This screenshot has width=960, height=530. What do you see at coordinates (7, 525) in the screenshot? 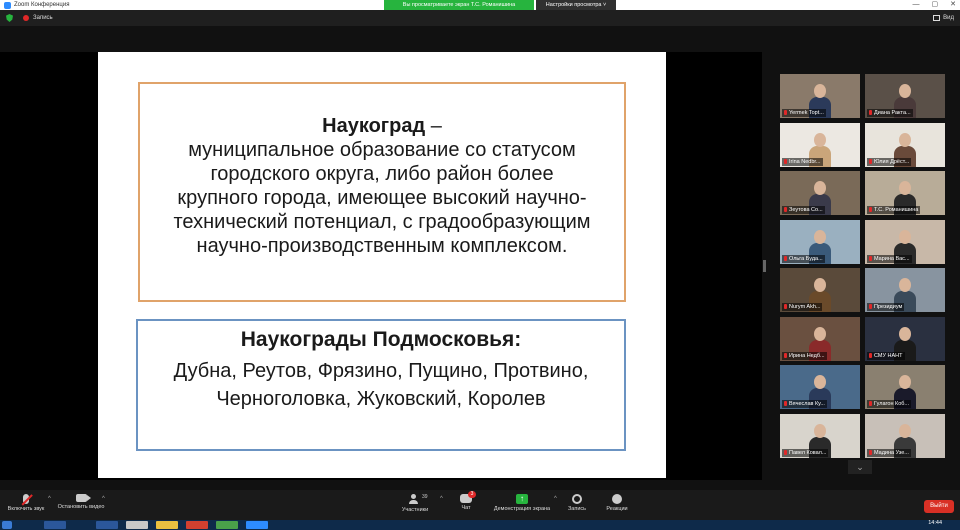
I see `start-menu-icon` at bounding box center [7, 525].